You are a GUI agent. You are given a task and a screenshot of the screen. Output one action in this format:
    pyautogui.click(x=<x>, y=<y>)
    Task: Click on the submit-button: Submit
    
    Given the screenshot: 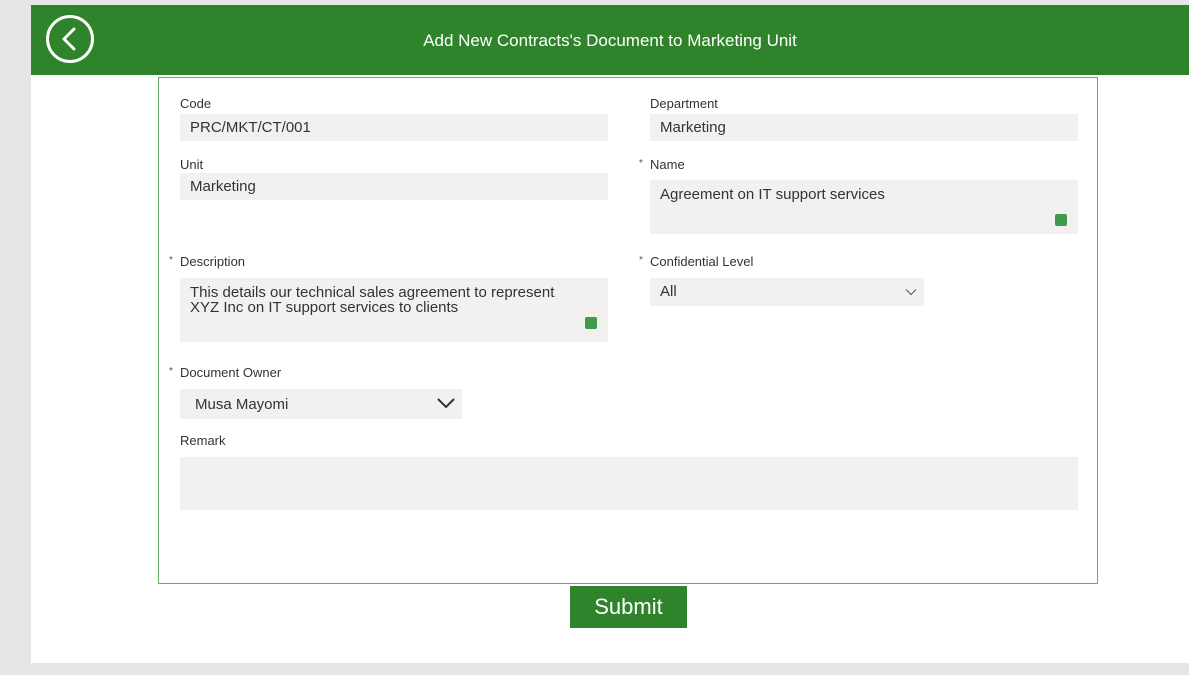 What is the action you would take?
    pyautogui.click(x=628, y=607)
    